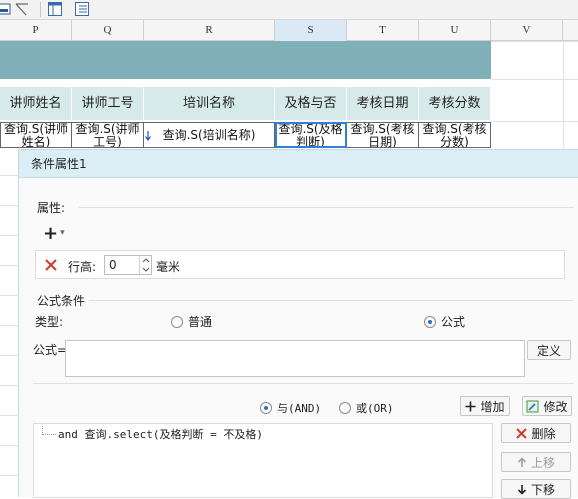 This screenshot has width=578, height=499. I want to click on header-cell-lecturer-id: 讲师工号, so click(108, 103).